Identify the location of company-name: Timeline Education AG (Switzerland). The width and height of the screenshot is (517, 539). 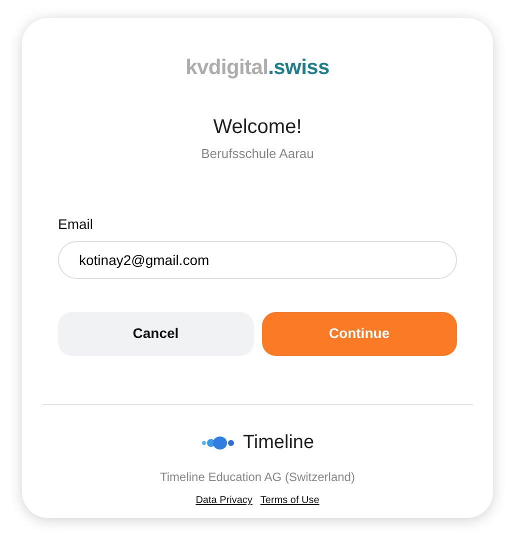
(257, 477).